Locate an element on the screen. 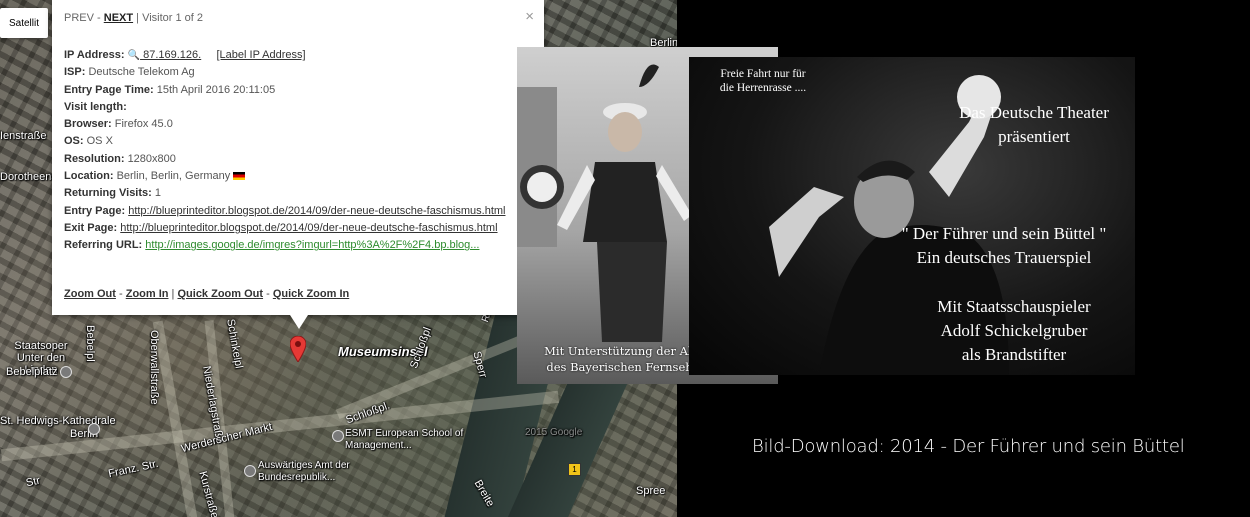 This screenshot has width=1250, height=517. germany-flag-icon is located at coordinates (239, 176).